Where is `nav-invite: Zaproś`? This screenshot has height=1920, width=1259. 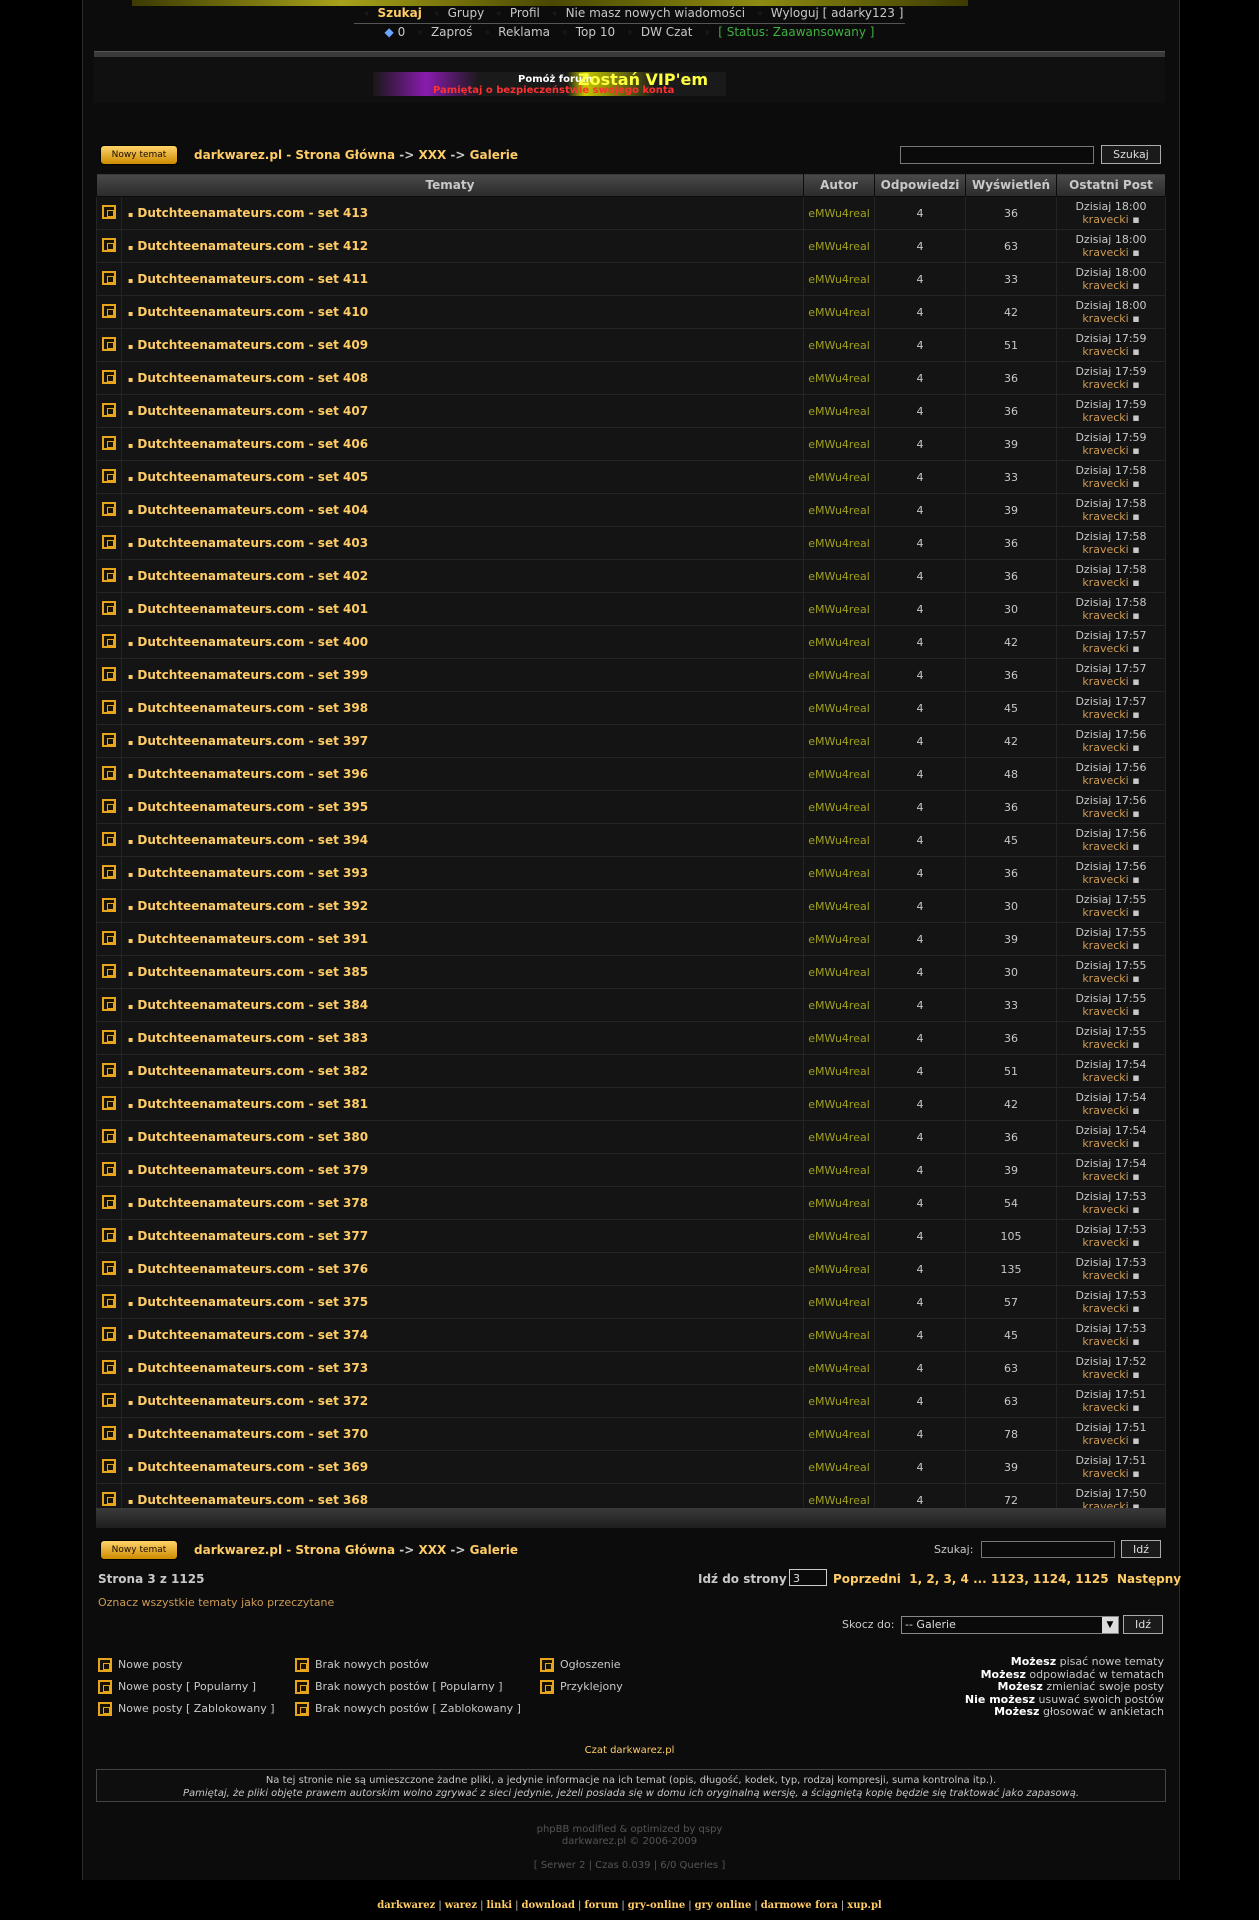
nav-invite: Zaproś is located at coordinates (451, 32).